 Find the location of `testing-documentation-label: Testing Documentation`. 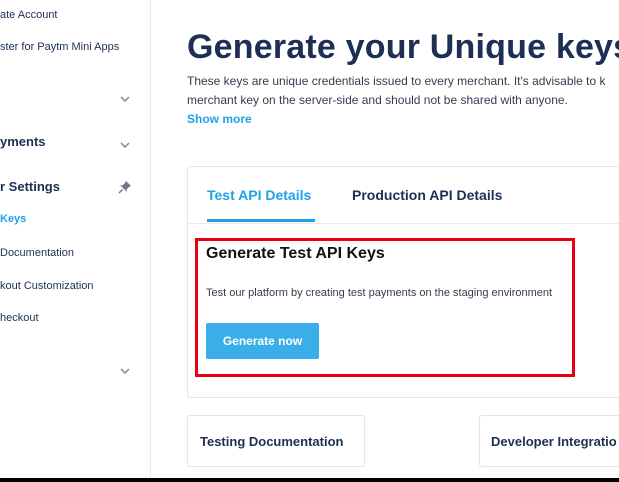

testing-documentation-label: Testing Documentation is located at coordinates (272, 441).